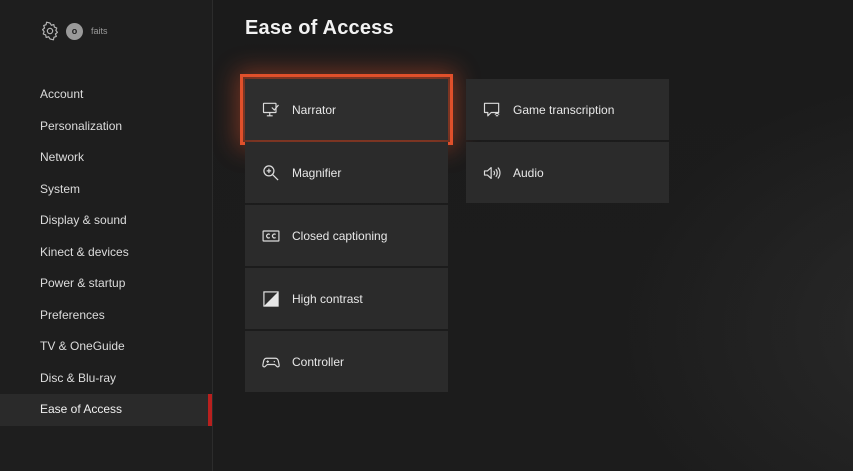  What do you see at coordinates (106, 127) in the screenshot?
I see `sidebar-item-personalization: Personalization` at bounding box center [106, 127].